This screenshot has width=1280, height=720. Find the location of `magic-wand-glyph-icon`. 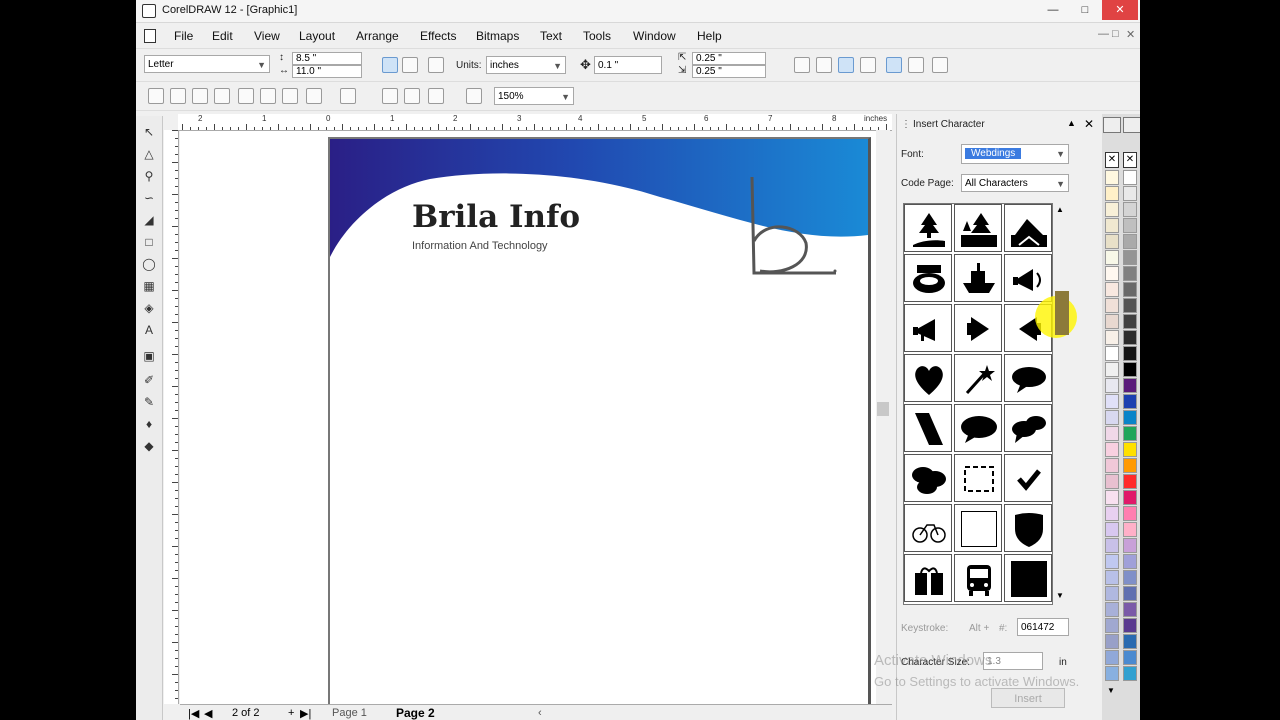

magic-wand-glyph-icon is located at coordinates (978, 378).